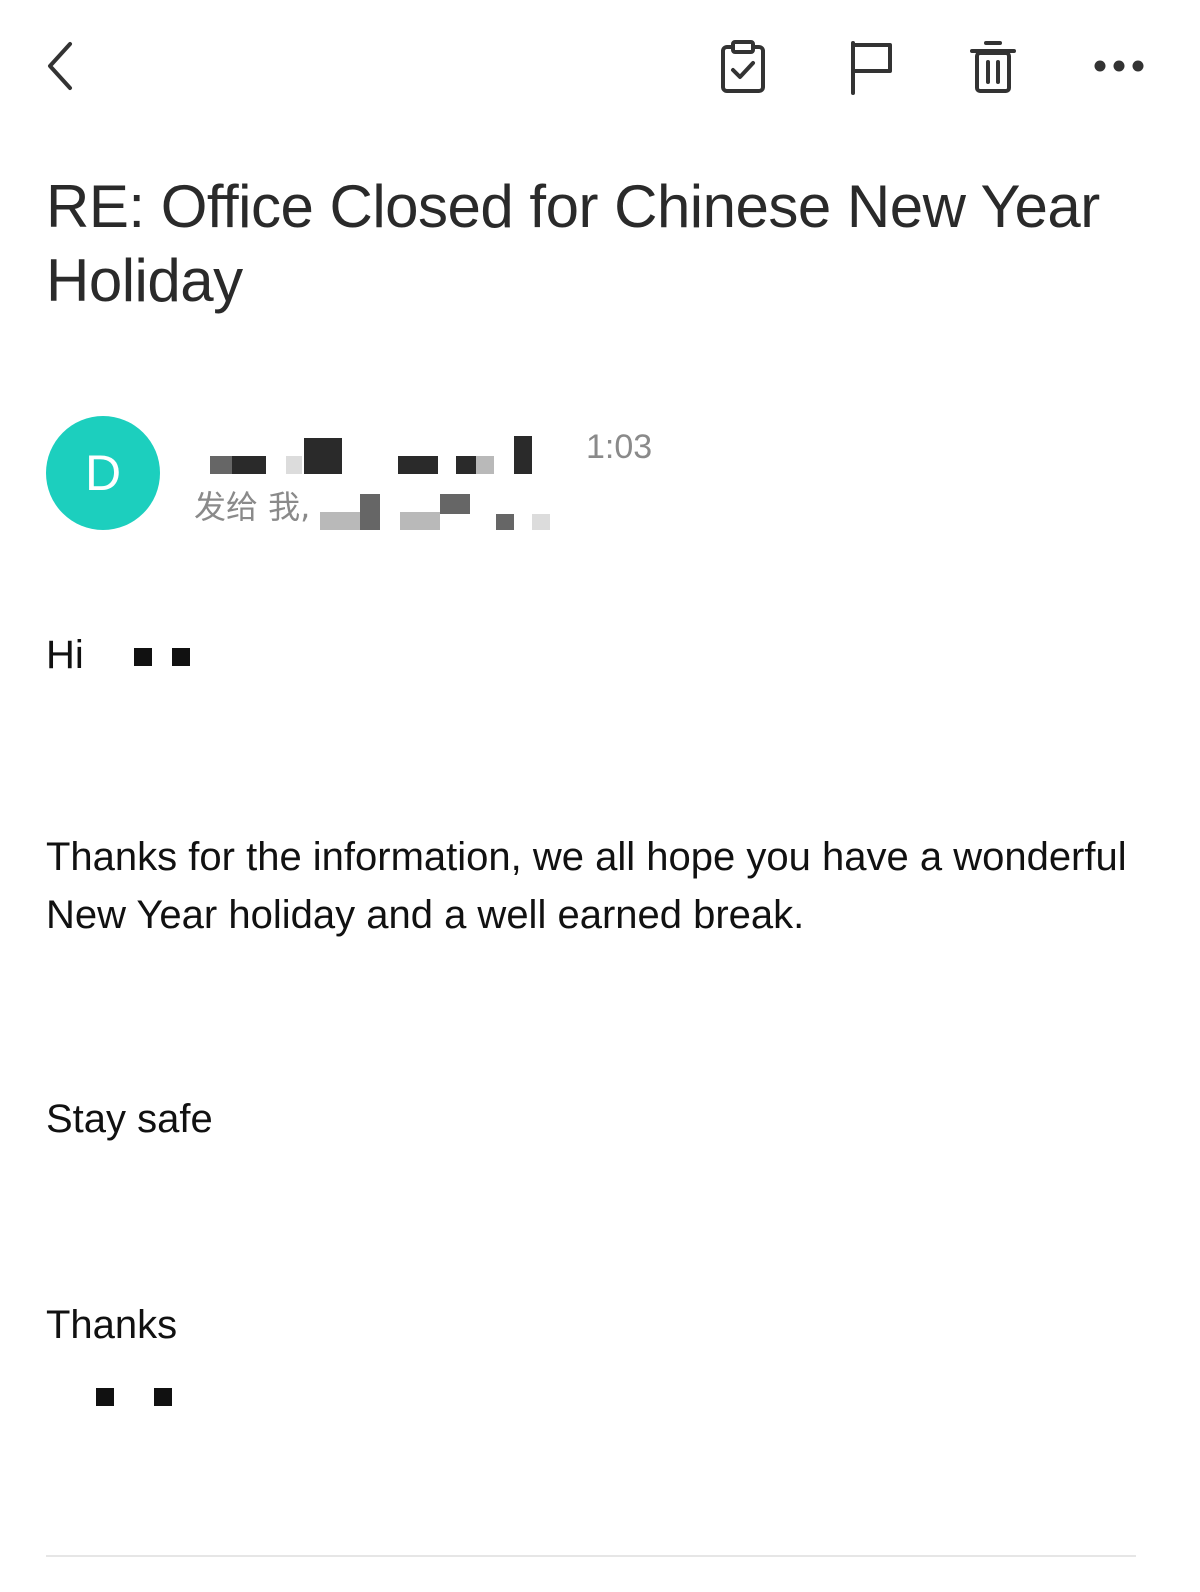  Describe the element at coordinates (65, 655) in the screenshot. I see `email-greeting: Hi` at that location.